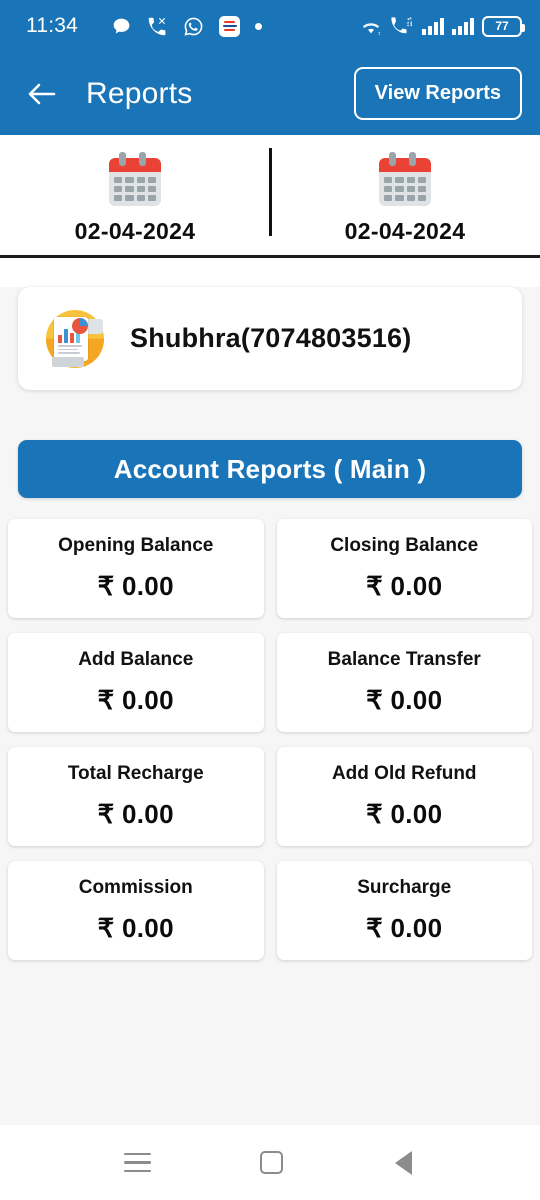 The width and height of the screenshot is (540, 1200). What do you see at coordinates (193, 26) in the screenshot?
I see `whatsapp-icon` at bounding box center [193, 26].